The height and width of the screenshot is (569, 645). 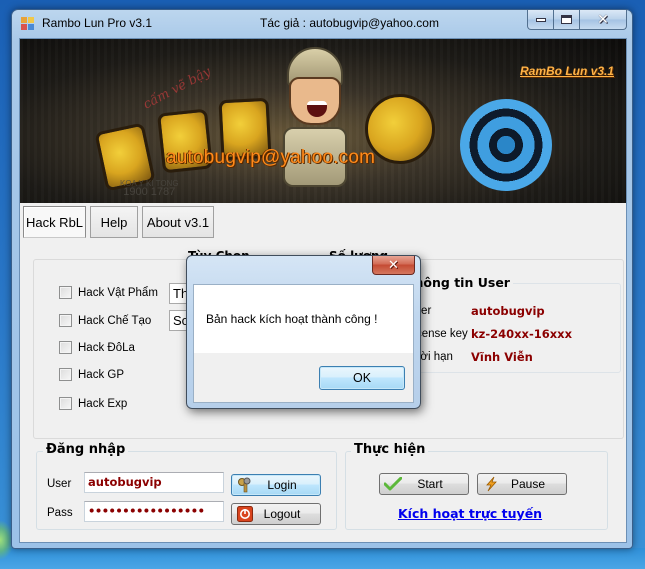 I want to click on author-caption: Tác giả : autobugvip@yahoo.com, so click(x=349, y=23).